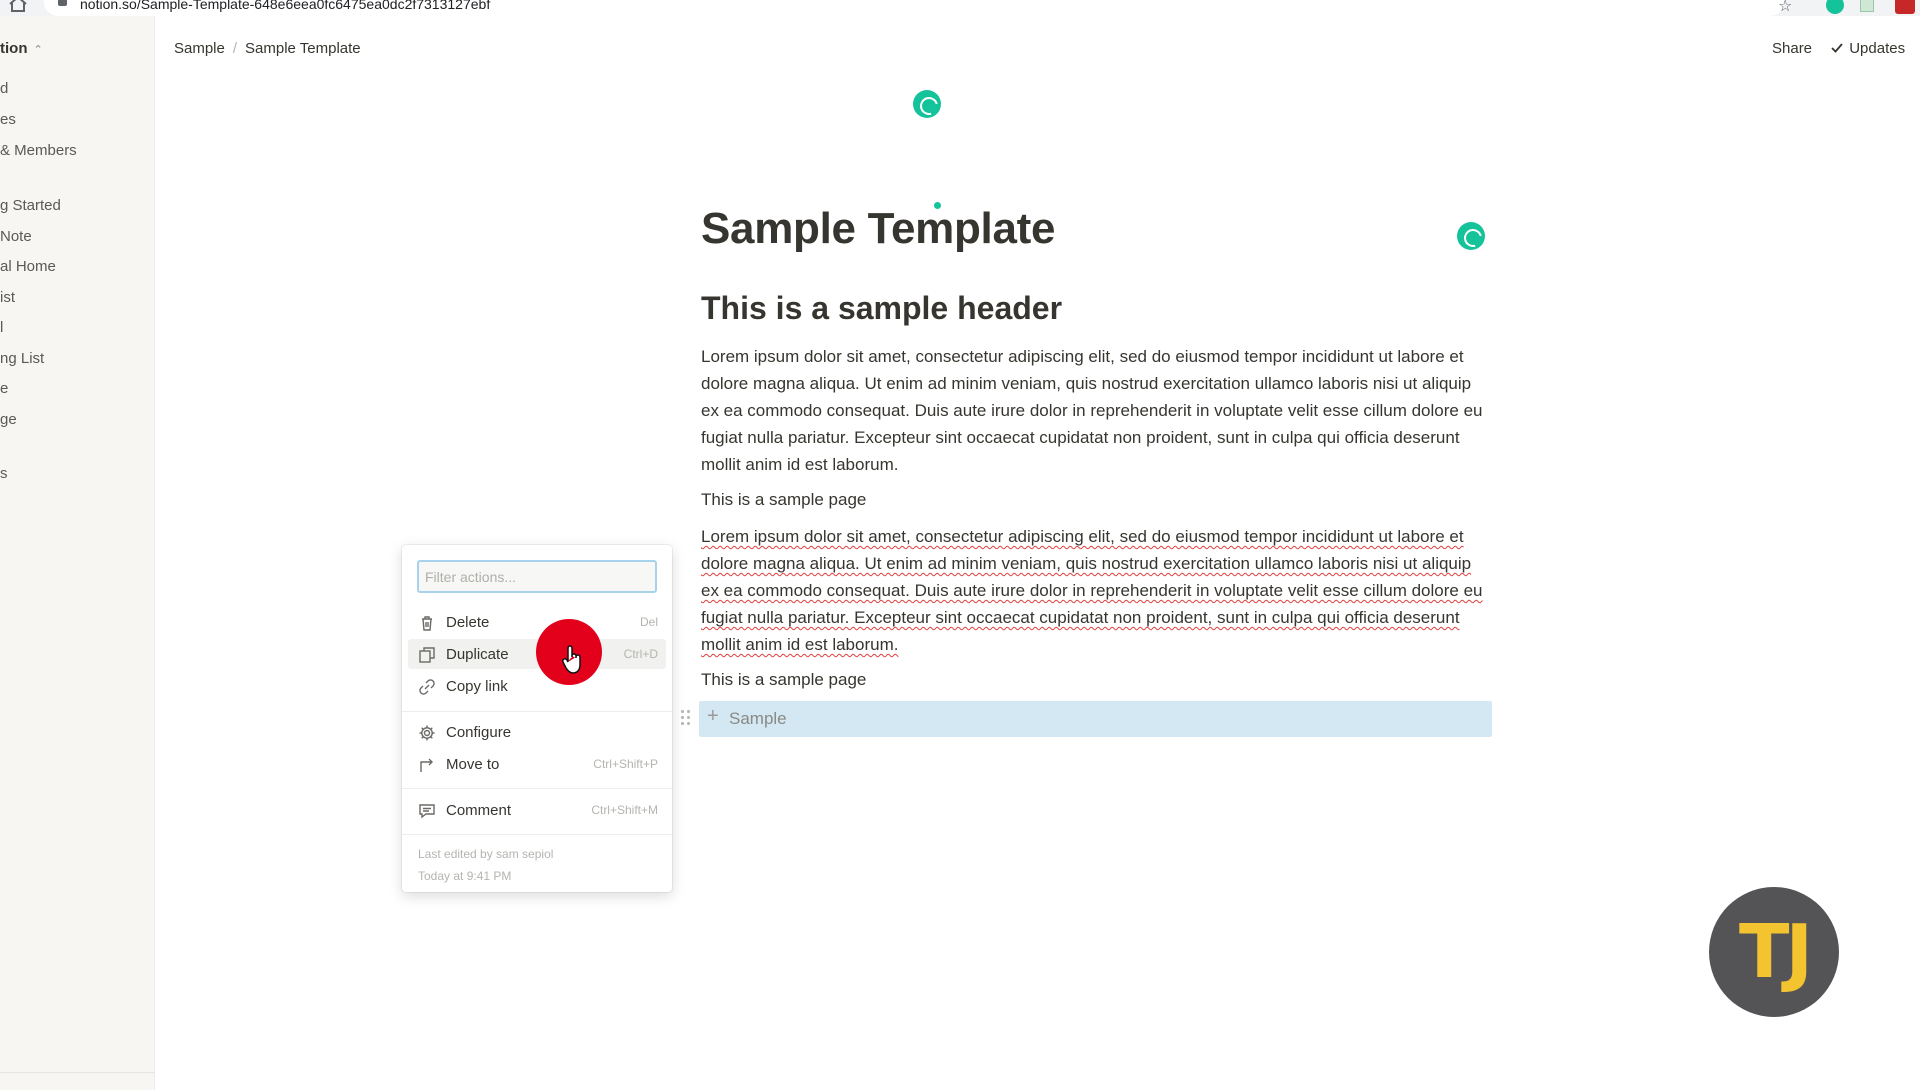 The height and width of the screenshot is (1090, 1920). I want to click on bookmark-star-icon: ☆, so click(1785, 8).